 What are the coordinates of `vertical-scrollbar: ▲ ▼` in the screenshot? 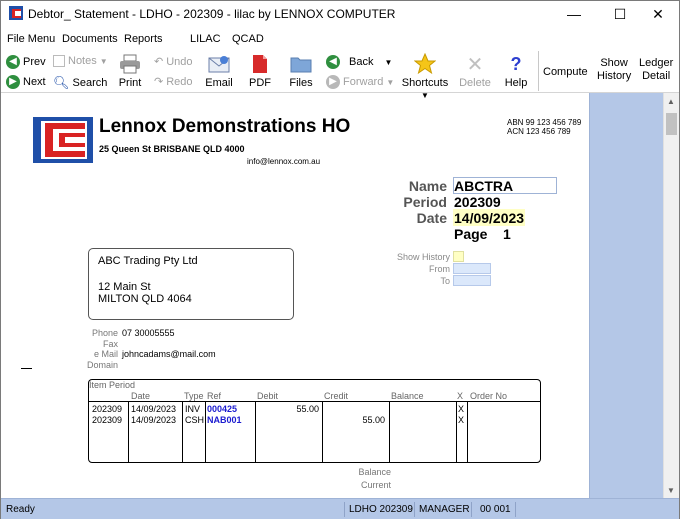 It's located at (671, 295).